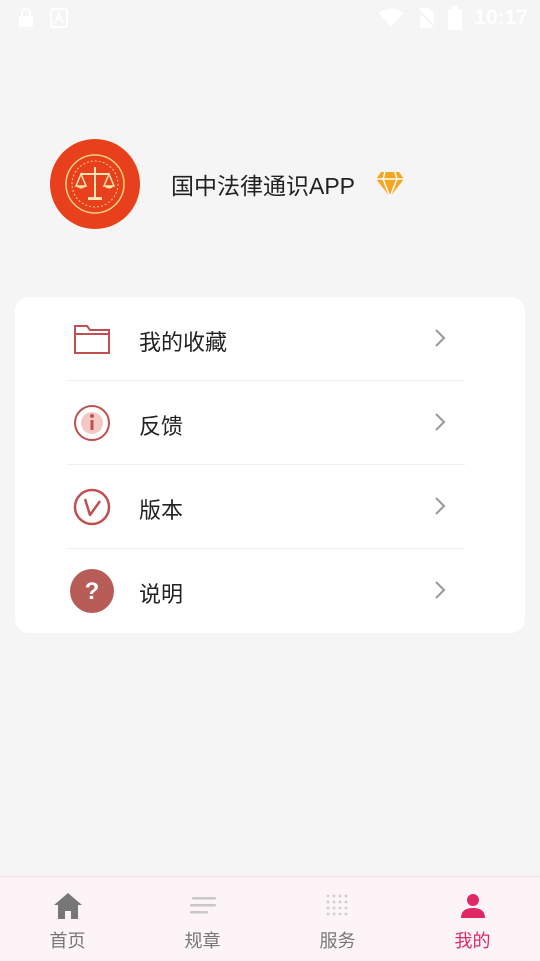 The width and height of the screenshot is (540, 961). Describe the element at coordinates (336, 905) in the screenshot. I see `dots-grid-icon` at that location.